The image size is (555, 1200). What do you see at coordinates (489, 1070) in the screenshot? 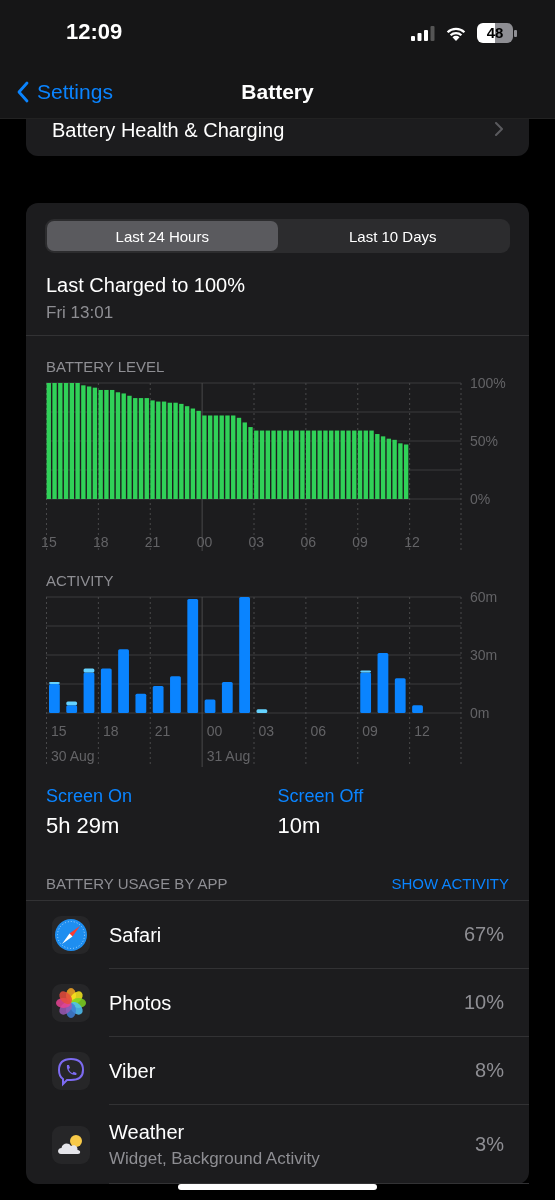
I see `usage-percent: 8%` at bounding box center [489, 1070].